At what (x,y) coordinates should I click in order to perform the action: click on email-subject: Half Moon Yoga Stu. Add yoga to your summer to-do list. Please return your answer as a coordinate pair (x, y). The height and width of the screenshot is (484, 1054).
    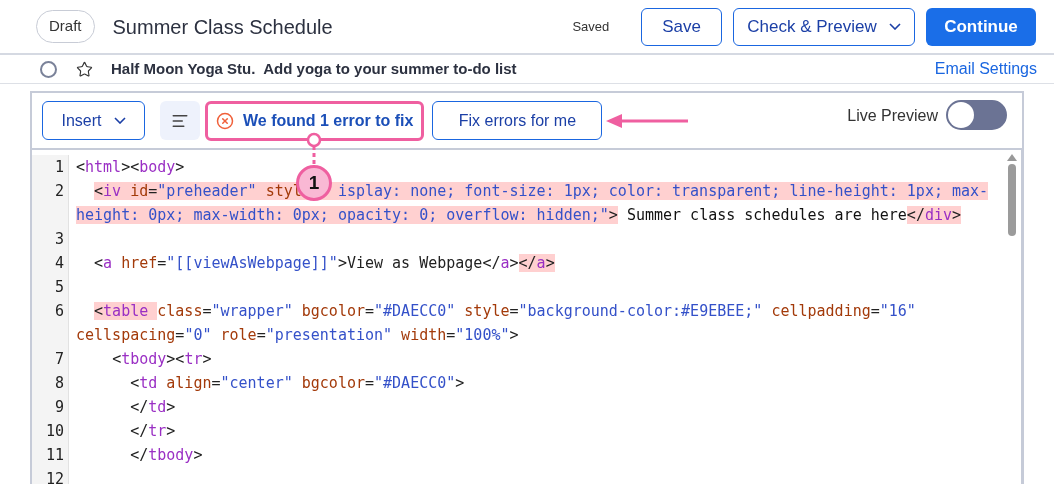
    Looking at the image, I should click on (314, 68).